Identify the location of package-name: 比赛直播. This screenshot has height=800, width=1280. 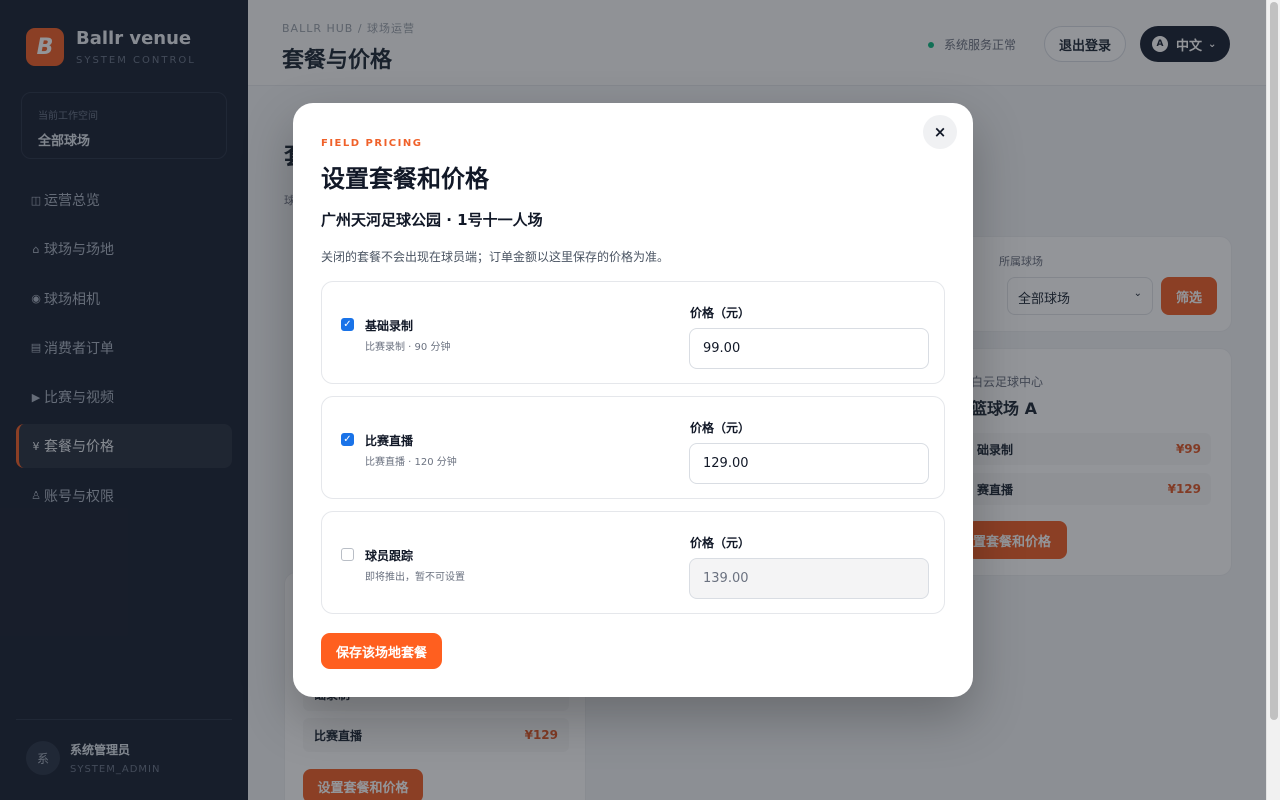
(389, 441).